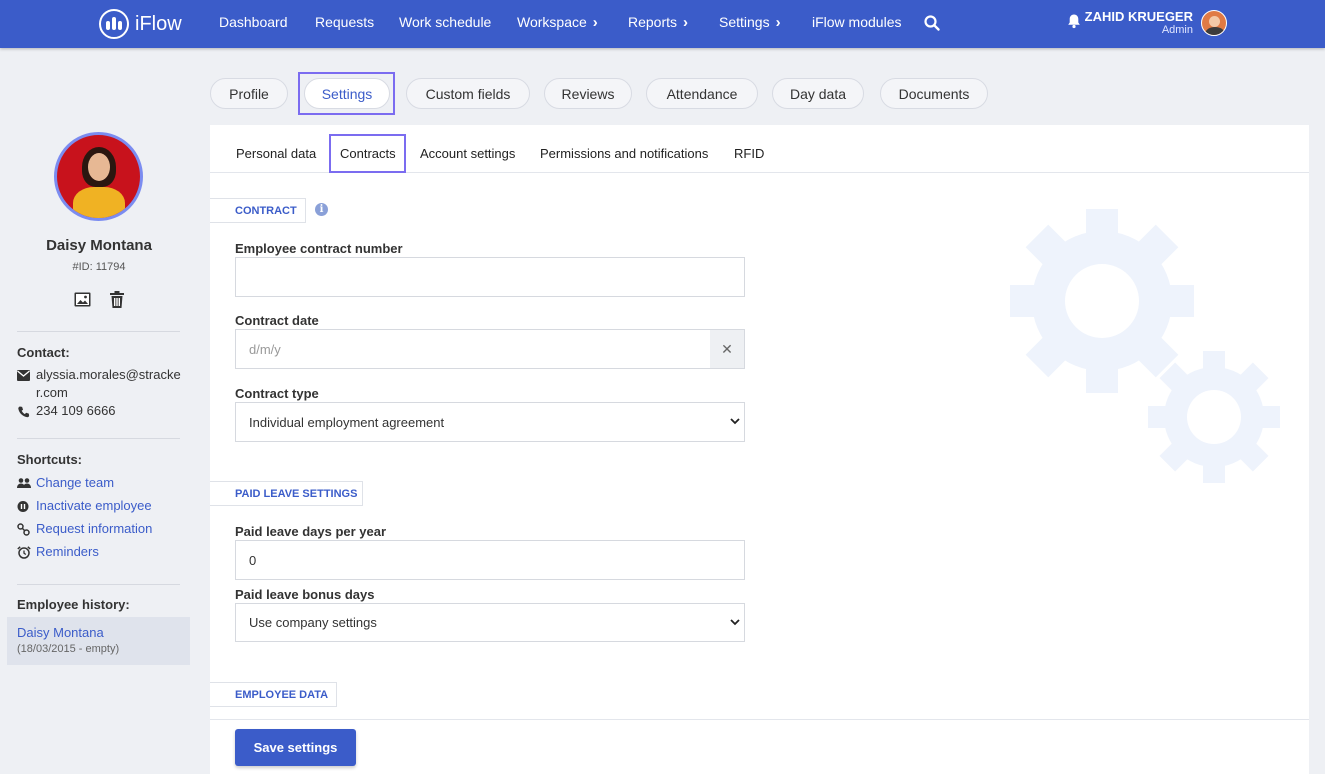  What do you see at coordinates (23, 375) in the screenshot?
I see `envelope-icon` at bounding box center [23, 375].